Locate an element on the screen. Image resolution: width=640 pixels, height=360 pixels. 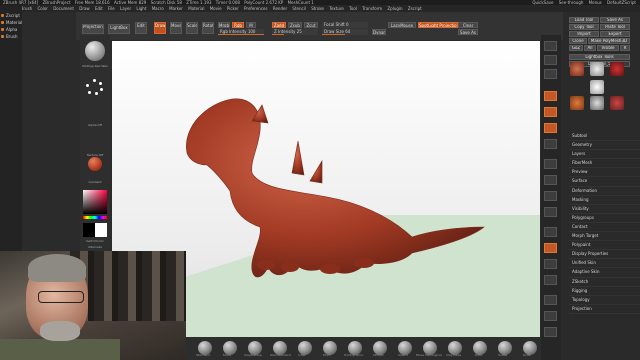
z-intensity-slider: Z Intensity 25 is located at coordinates (295, 32).